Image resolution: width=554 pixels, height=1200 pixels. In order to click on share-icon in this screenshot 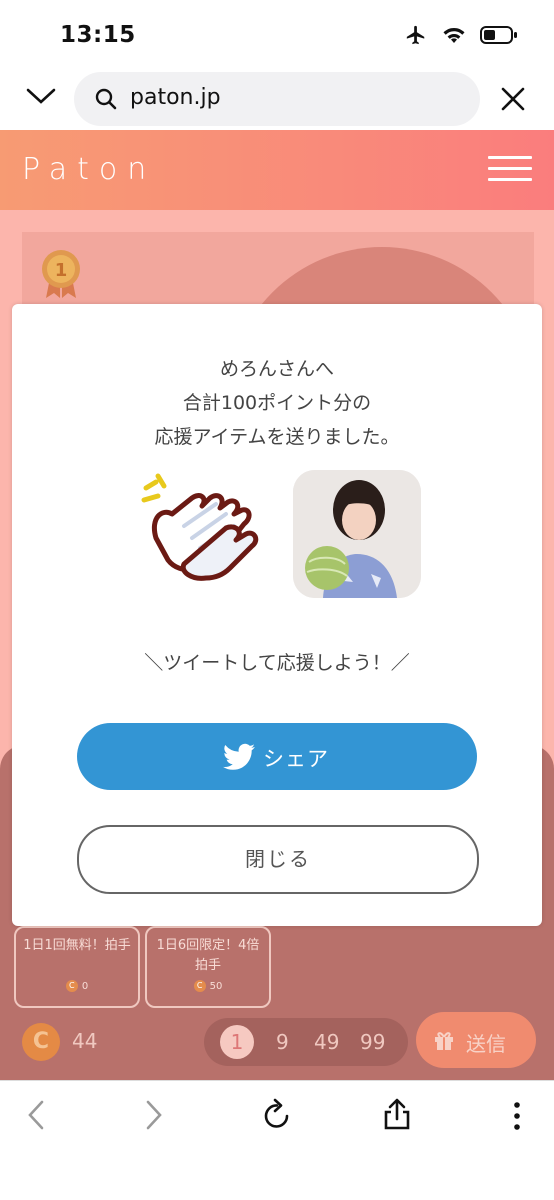, I will do `click(397, 1114)`.